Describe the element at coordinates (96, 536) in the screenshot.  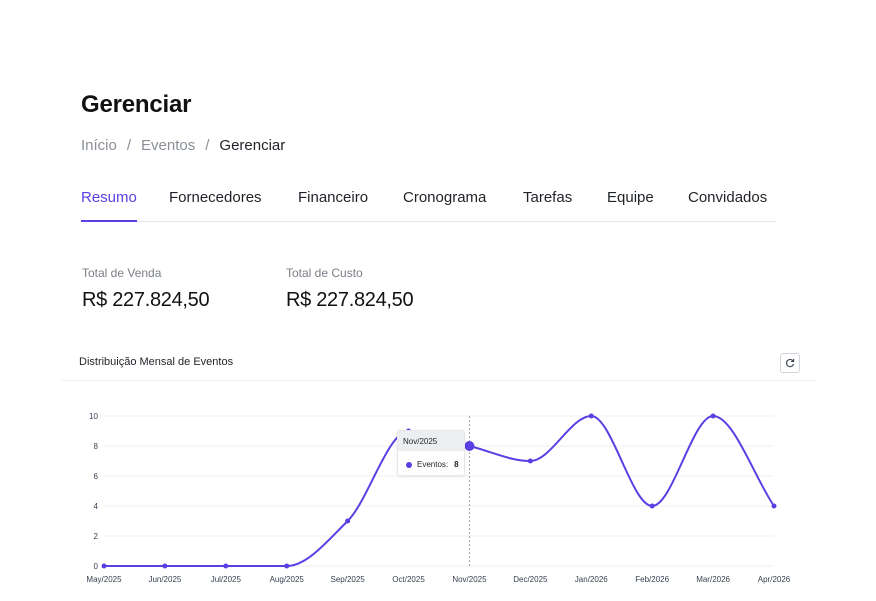
I see `y-tick-label: 2` at that location.